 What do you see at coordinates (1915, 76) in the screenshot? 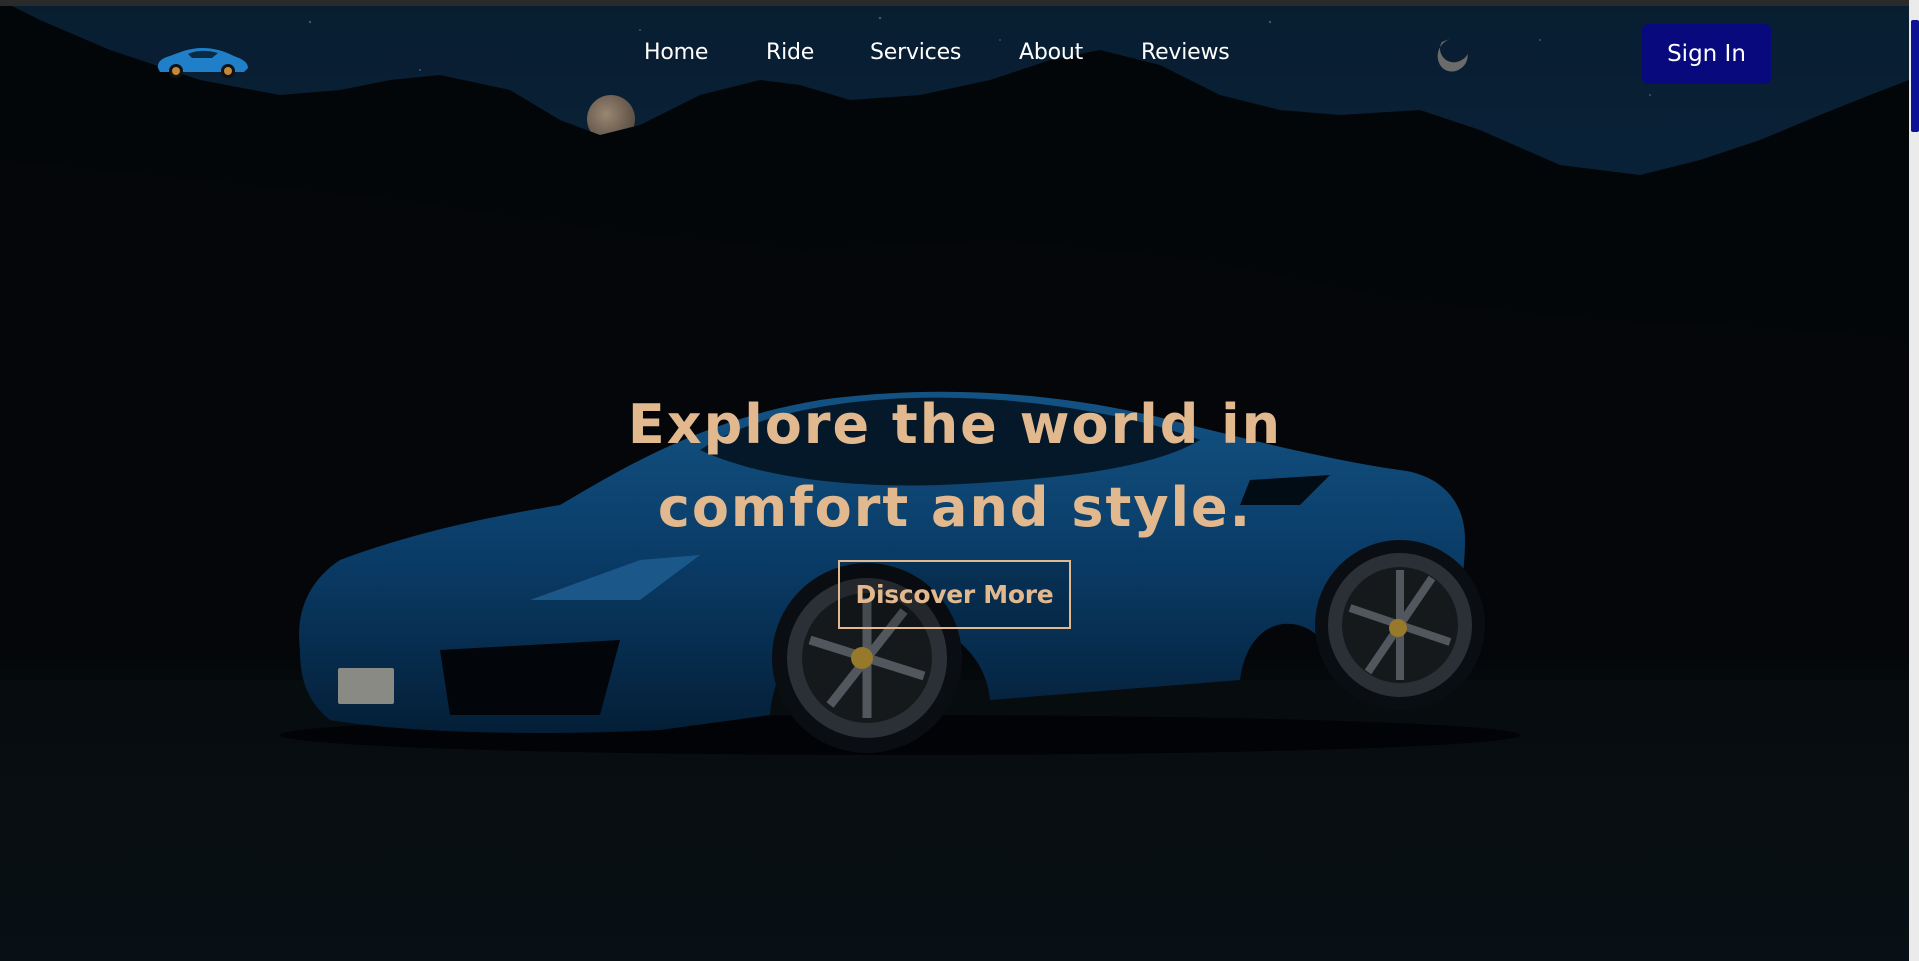
I see `scrollbar-thumb` at bounding box center [1915, 76].